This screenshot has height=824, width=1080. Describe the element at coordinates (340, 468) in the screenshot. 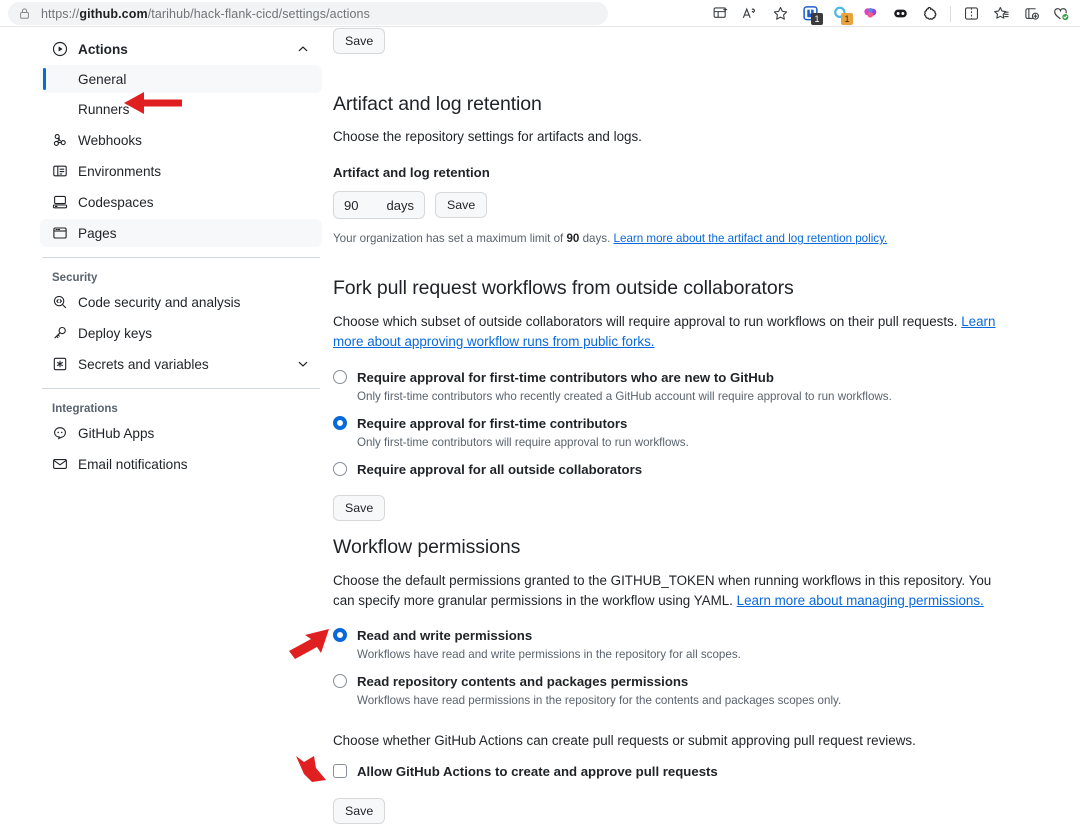

I see `radio-all-outside-collaborators` at that location.